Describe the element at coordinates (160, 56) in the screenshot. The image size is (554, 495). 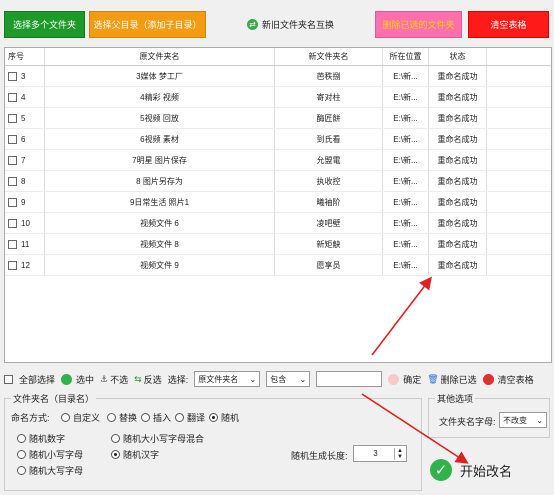
I see `header-old-name: 原文件夹名` at that location.